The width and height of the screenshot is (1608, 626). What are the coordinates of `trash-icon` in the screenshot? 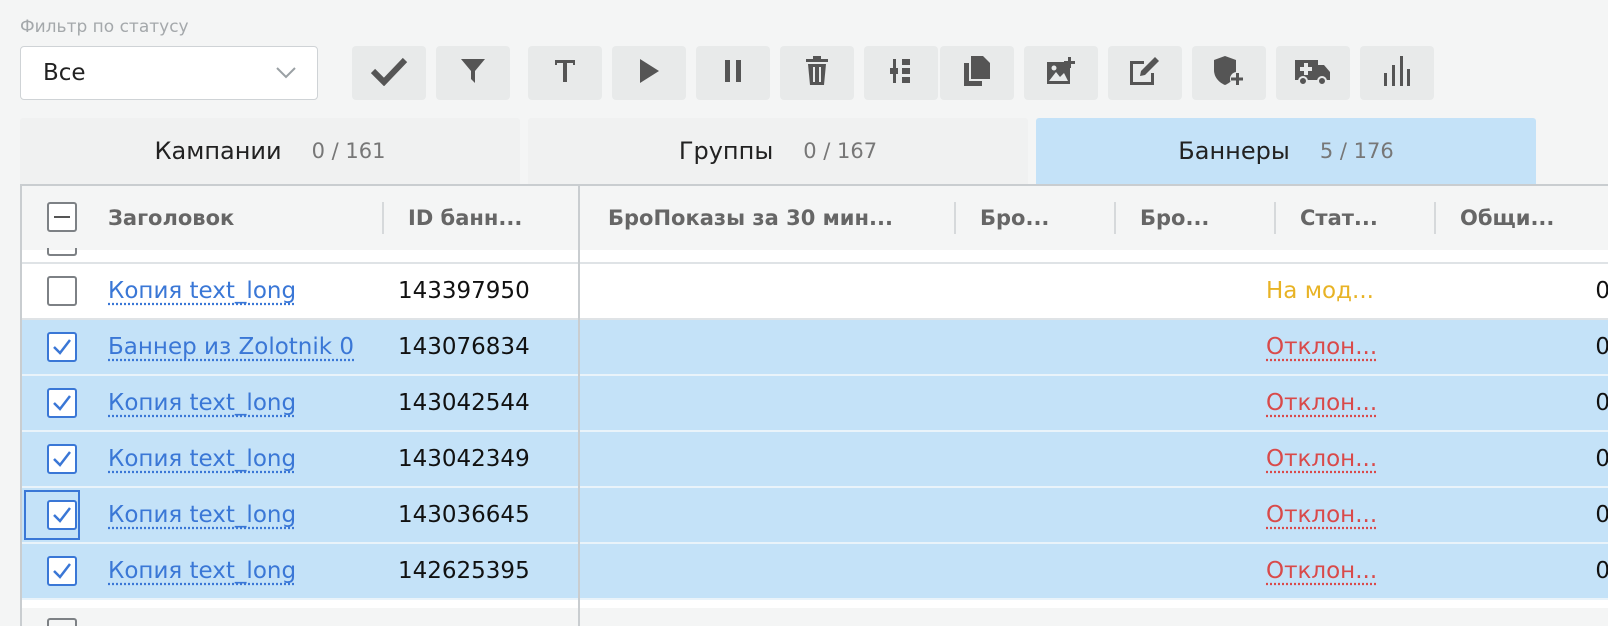 It's located at (817, 73).